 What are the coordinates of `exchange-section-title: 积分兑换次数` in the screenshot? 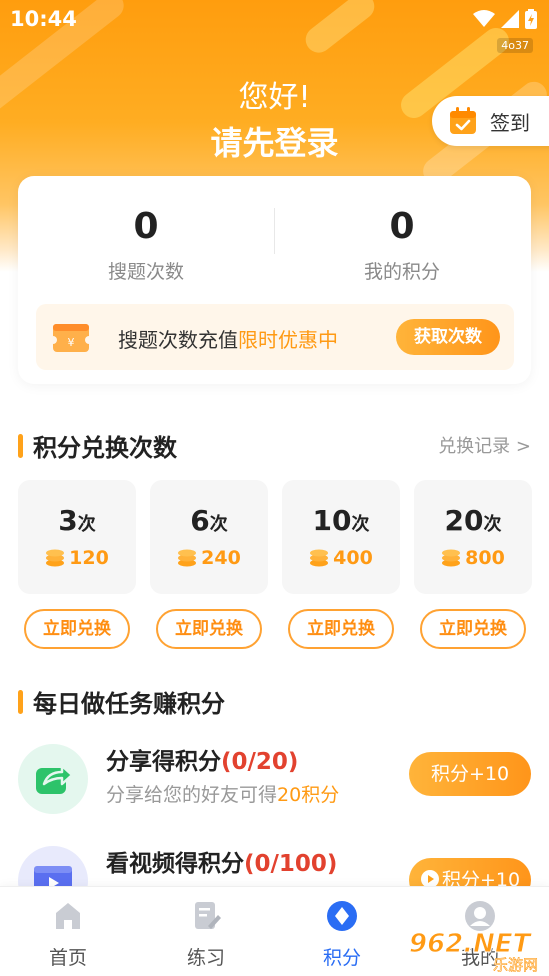 It's located at (97, 445).